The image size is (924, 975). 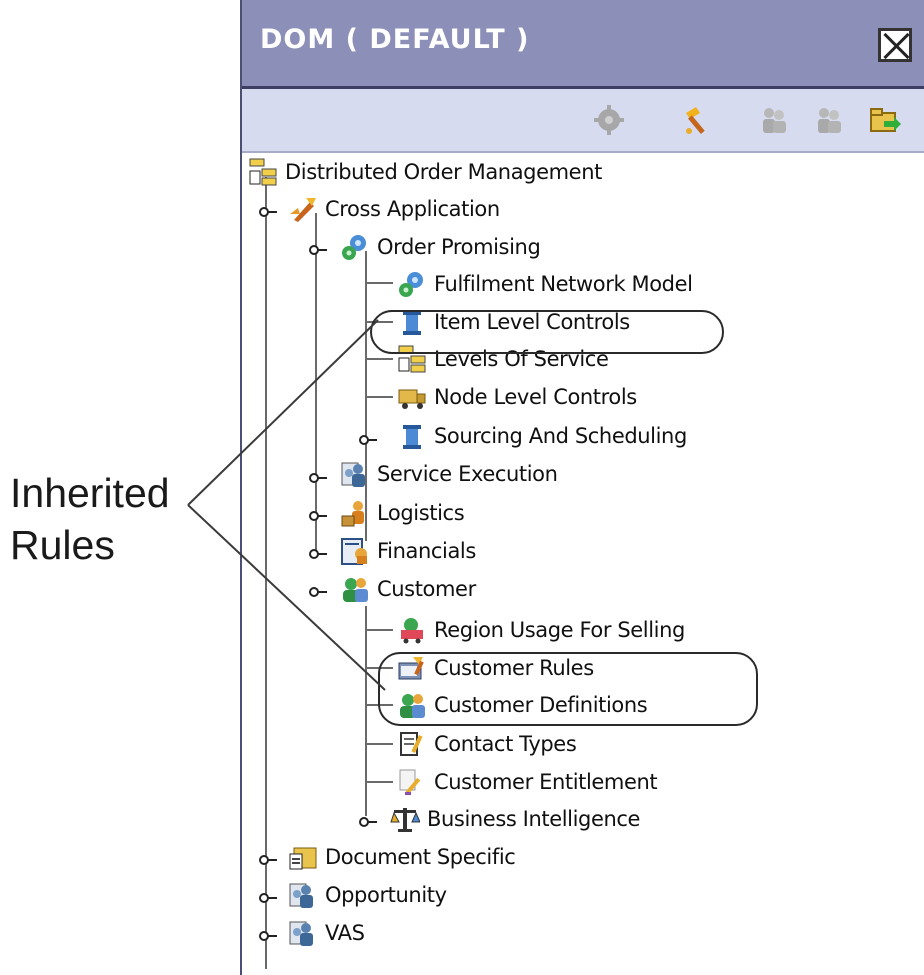 I want to click on document-folder-icon, so click(x=303, y=857).